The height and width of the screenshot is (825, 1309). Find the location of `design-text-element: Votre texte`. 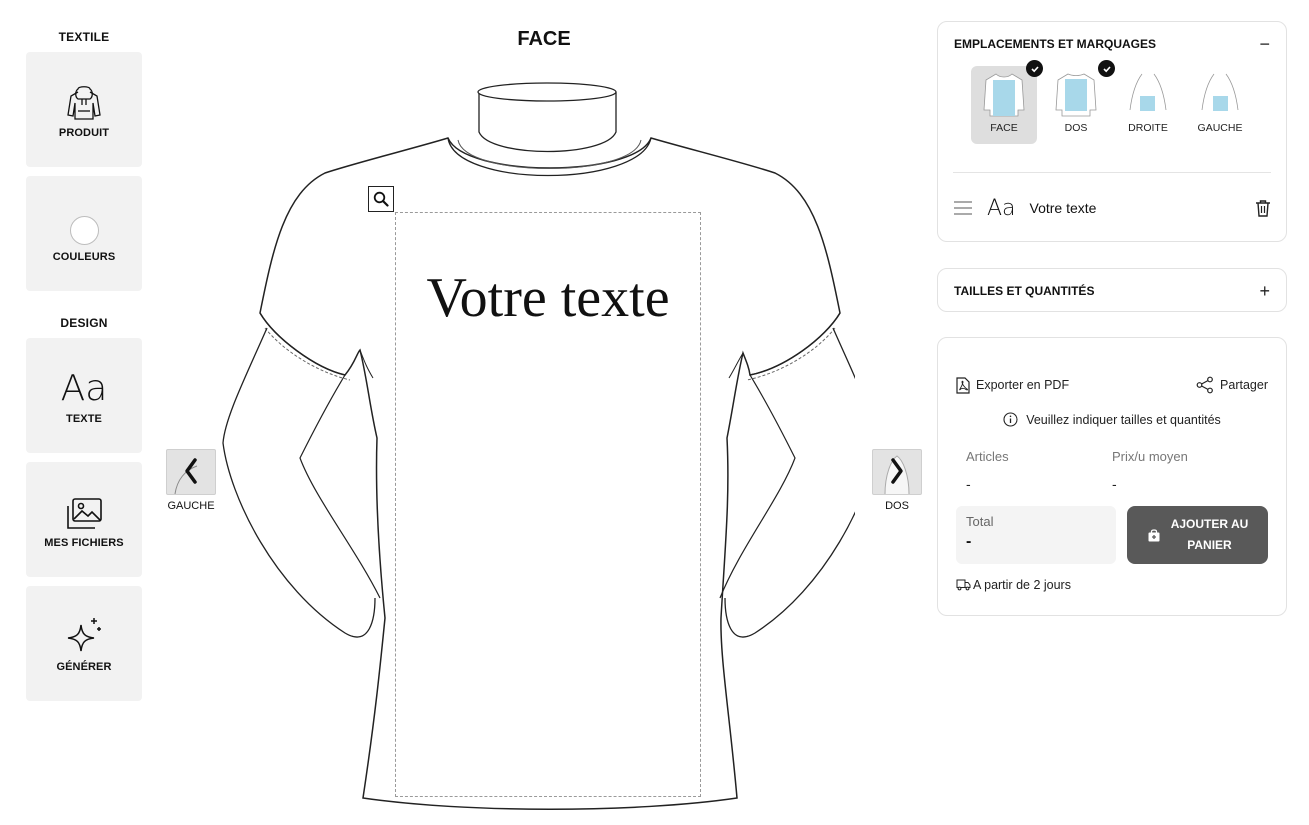

design-text-element: Votre texte is located at coordinates (548, 298).